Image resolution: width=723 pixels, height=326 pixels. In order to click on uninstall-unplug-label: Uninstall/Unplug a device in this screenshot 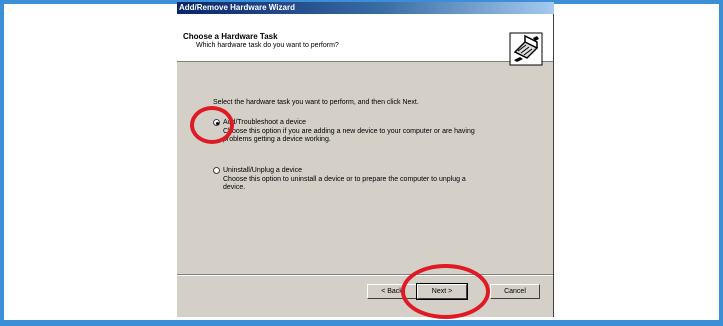, I will do `click(262, 171)`.